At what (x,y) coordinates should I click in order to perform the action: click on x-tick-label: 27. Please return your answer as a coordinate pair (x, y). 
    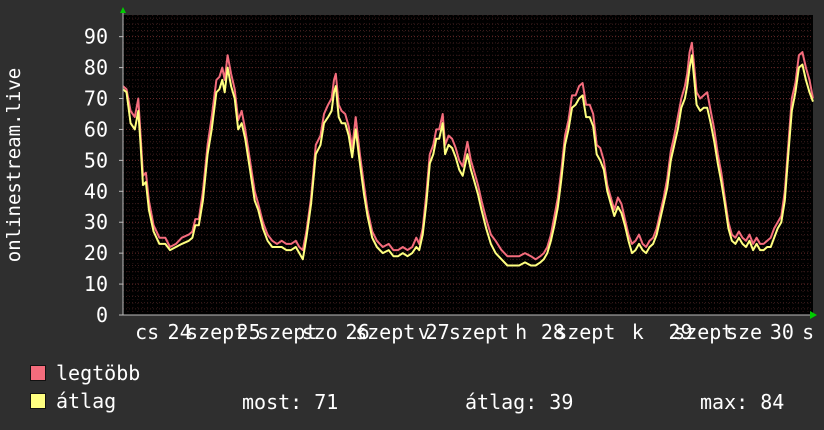
    Looking at the image, I should click on (438, 332).